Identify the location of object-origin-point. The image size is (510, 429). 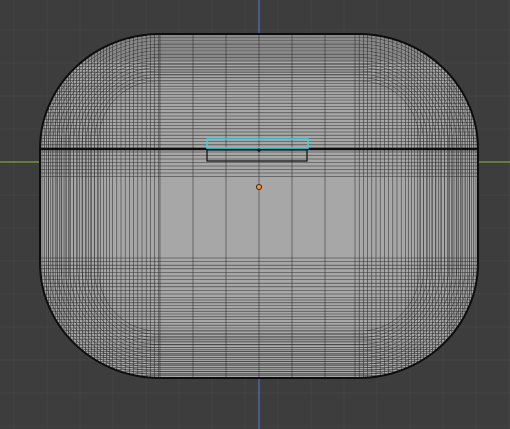
(258, 186).